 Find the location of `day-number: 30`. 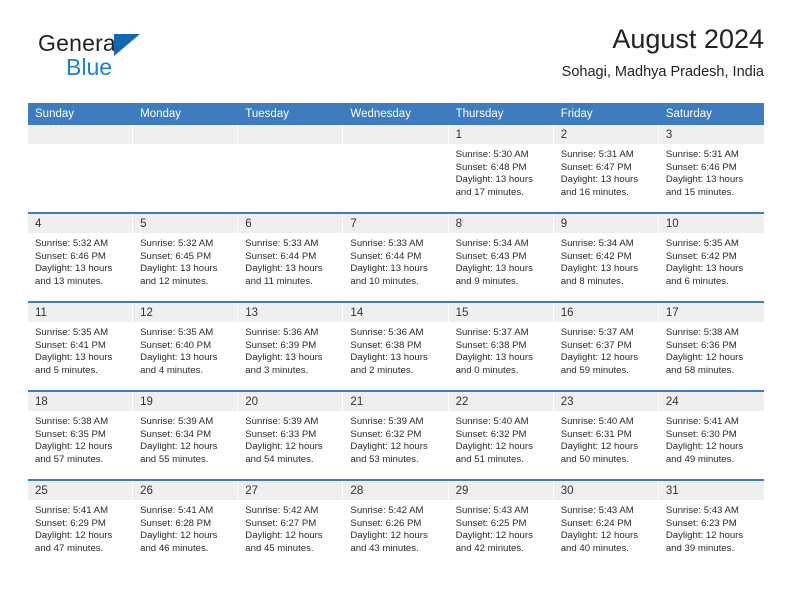

day-number: 30 is located at coordinates (606, 490).